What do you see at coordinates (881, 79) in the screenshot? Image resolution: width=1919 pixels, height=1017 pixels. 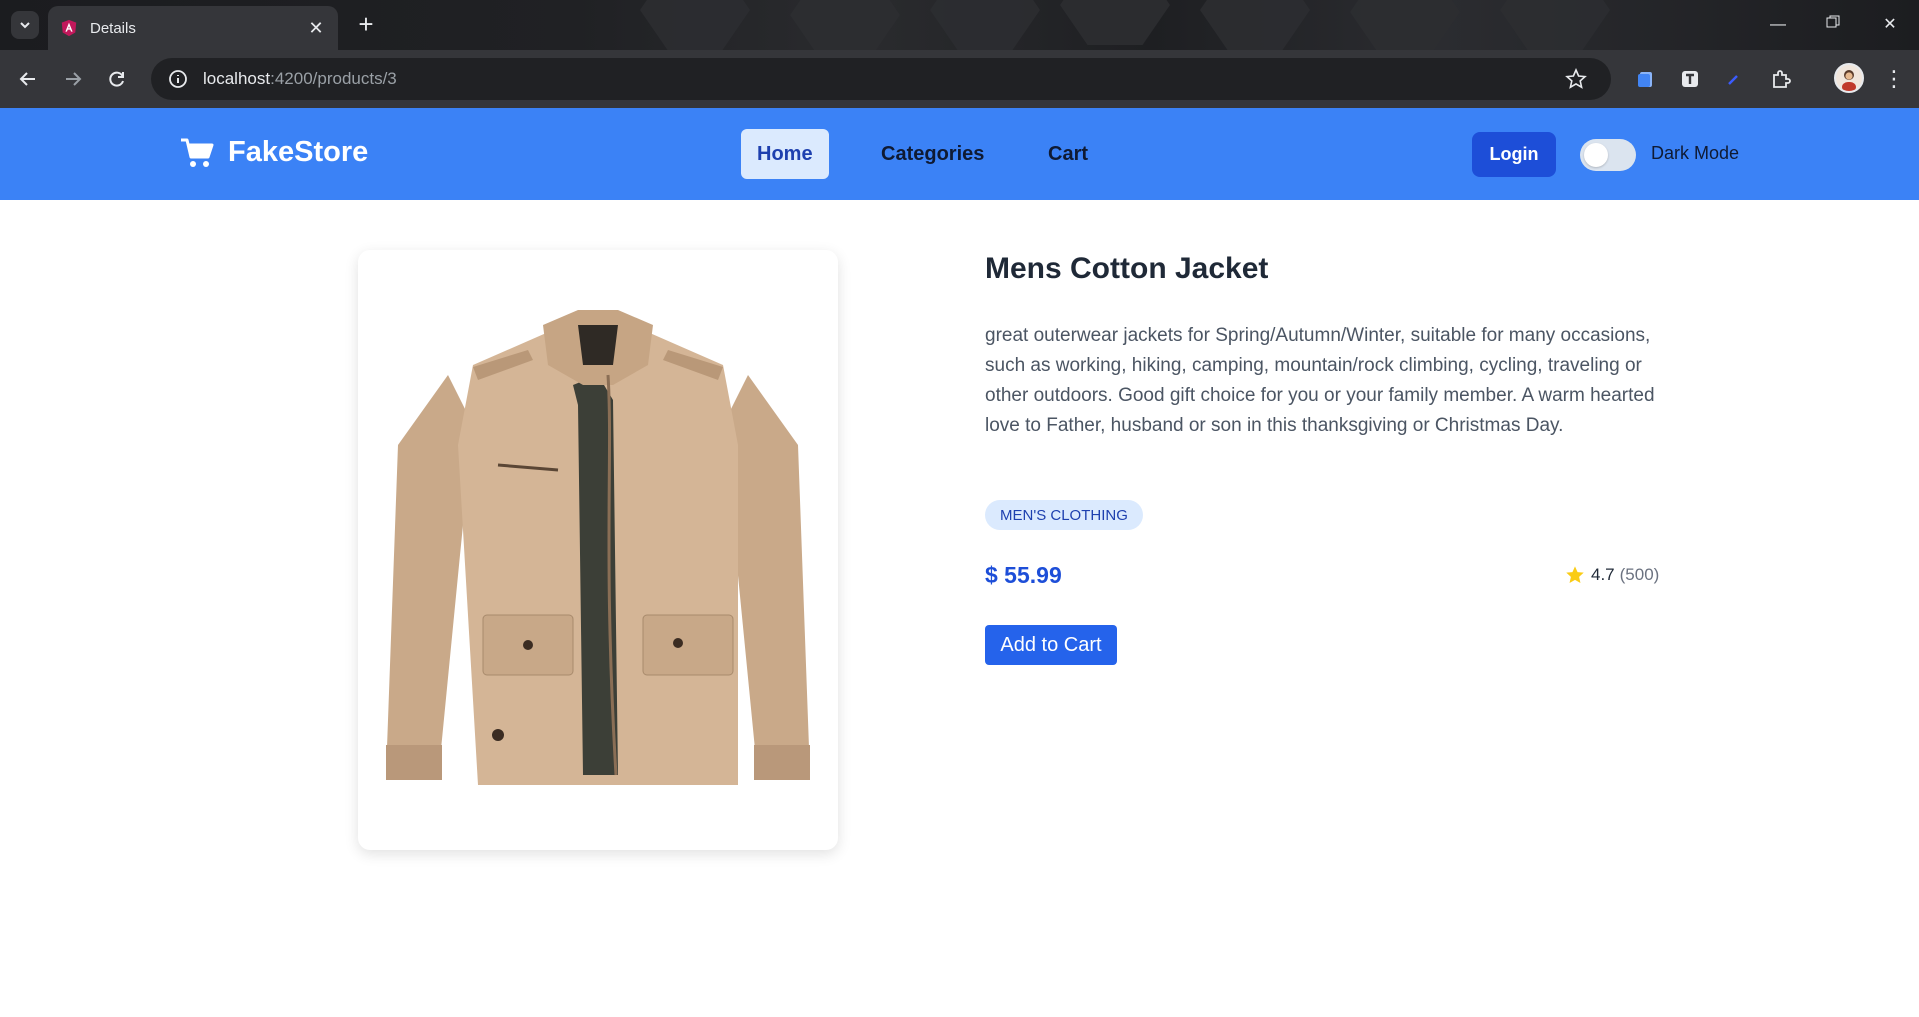 I see `address-bar: localhost:4200/products/3` at bounding box center [881, 79].